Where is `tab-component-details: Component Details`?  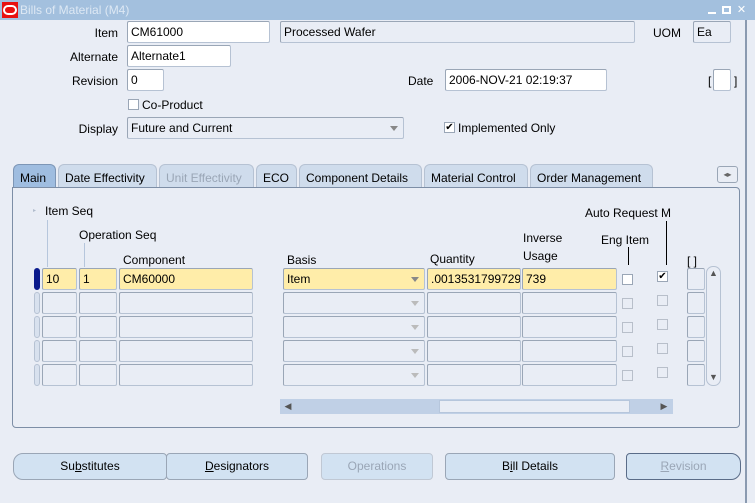
tab-component-details: Component Details is located at coordinates (360, 176).